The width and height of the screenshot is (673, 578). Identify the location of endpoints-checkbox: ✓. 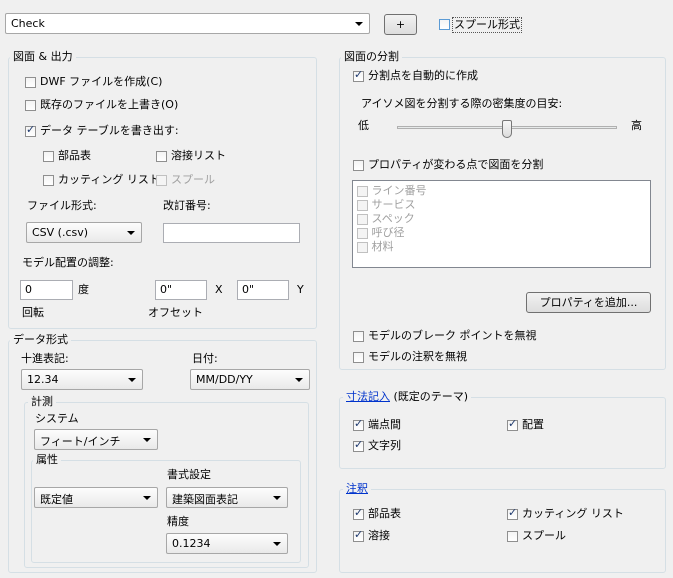
(358, 424).